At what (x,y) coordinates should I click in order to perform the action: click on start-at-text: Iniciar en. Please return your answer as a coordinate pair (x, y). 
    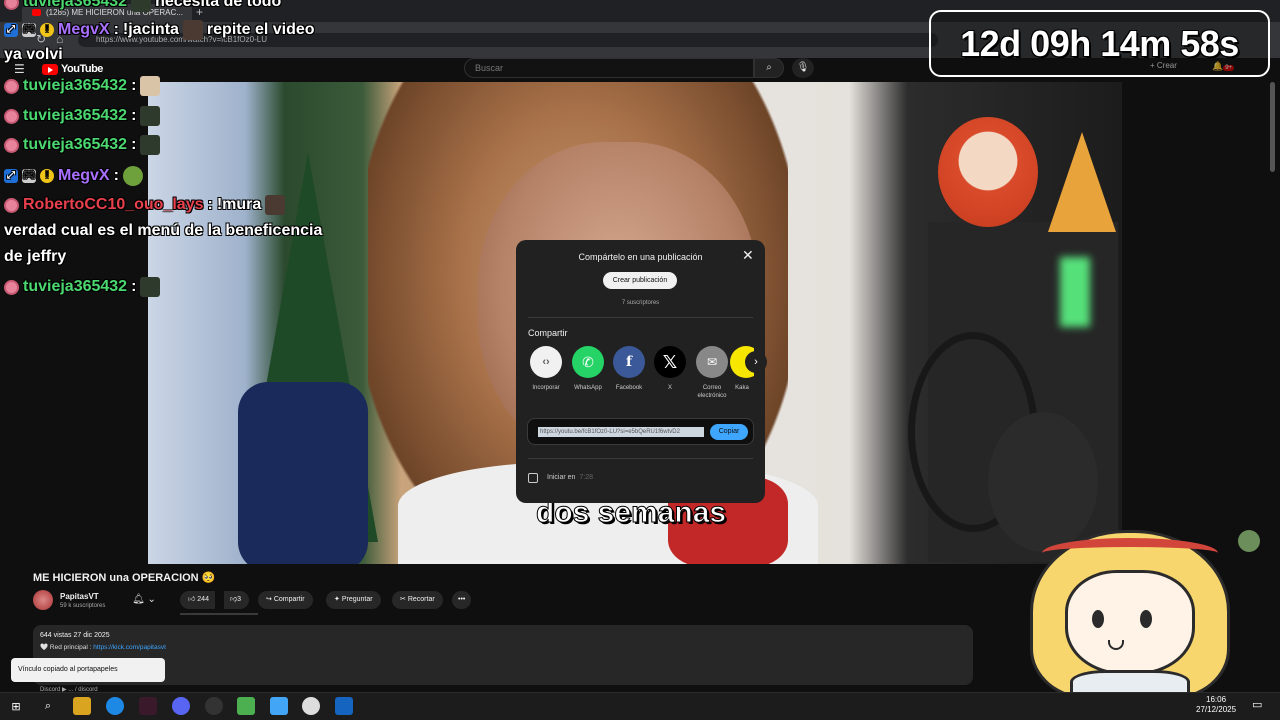
    Looking at the image, I should click on (561, 477).